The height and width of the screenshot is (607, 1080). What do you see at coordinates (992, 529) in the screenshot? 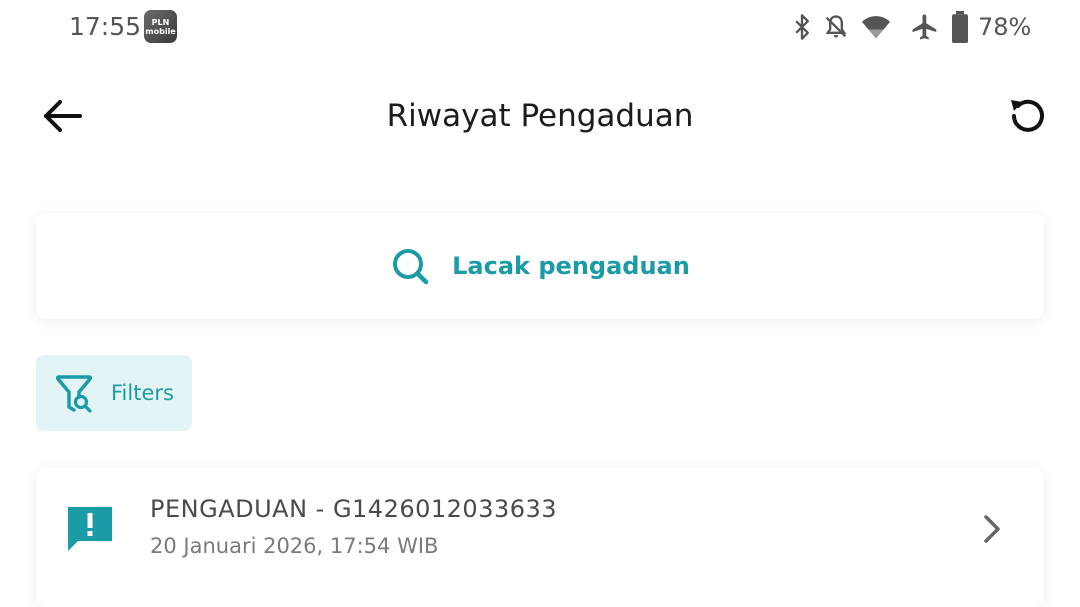
I see `chevron-right-icon` at bounding box center [992, 529].